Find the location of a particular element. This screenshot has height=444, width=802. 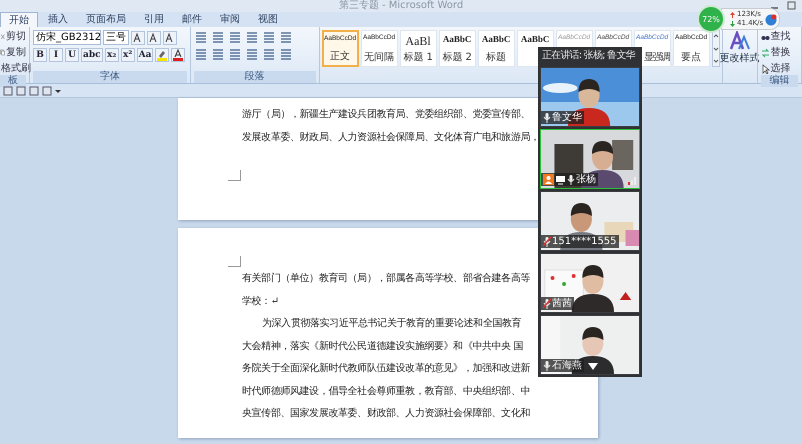

participant-name: 石海燕 is located at coordinates (567, 365).